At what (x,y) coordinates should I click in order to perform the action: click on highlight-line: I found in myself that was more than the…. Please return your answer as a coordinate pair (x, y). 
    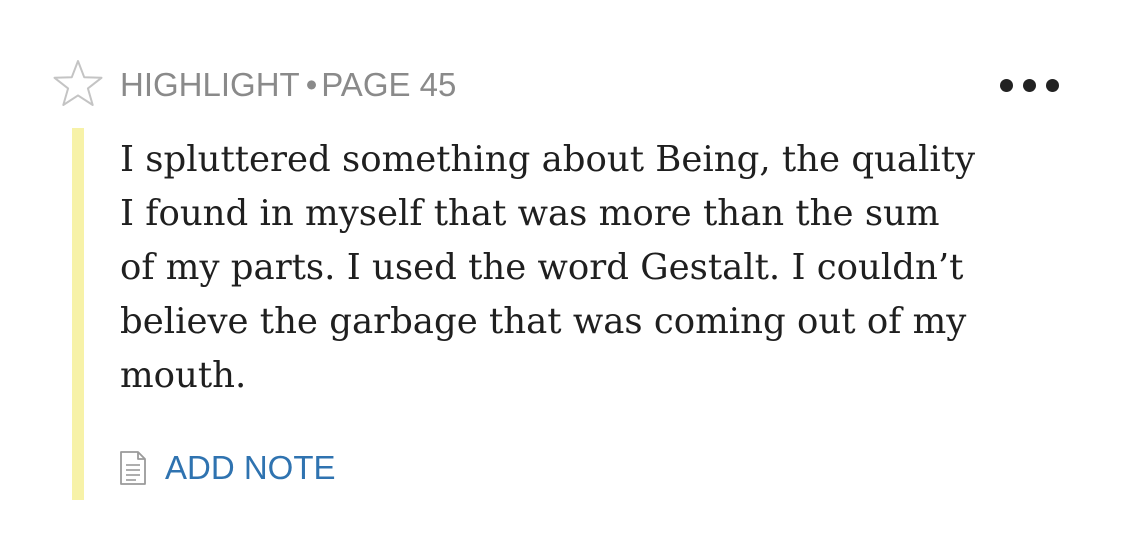
    Looking at the image, I should click on (530, 213).